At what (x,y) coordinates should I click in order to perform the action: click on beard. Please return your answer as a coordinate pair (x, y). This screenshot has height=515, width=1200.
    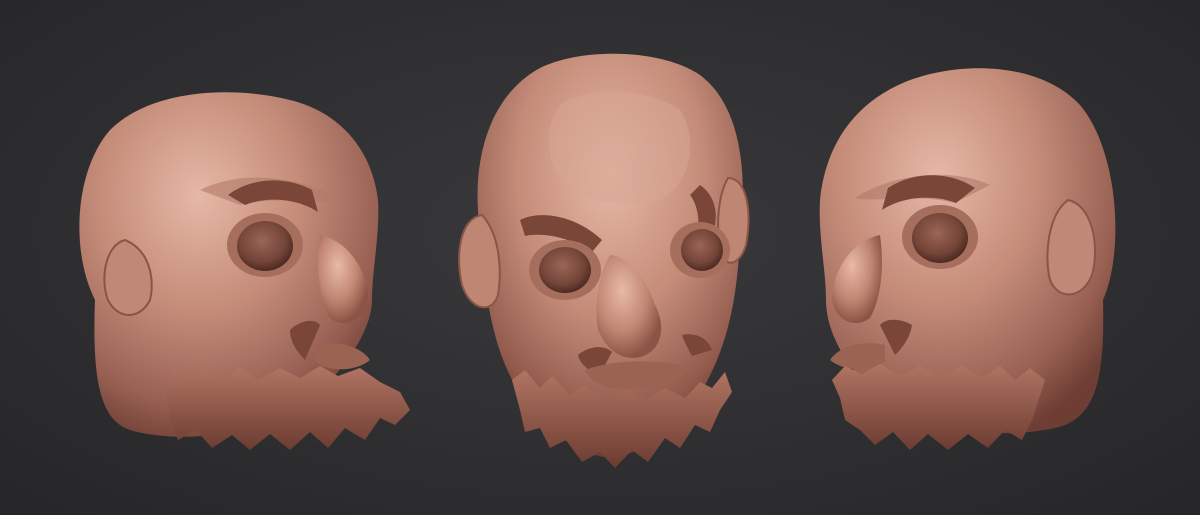
    Looking at the image, I should click on (287, 408).